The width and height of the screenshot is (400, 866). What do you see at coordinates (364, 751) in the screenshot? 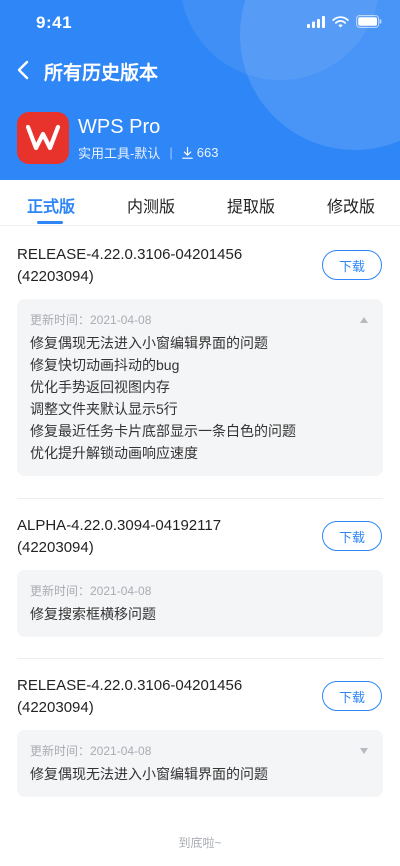
I see `expand-caret-icon` at bounding box center [364, 751].